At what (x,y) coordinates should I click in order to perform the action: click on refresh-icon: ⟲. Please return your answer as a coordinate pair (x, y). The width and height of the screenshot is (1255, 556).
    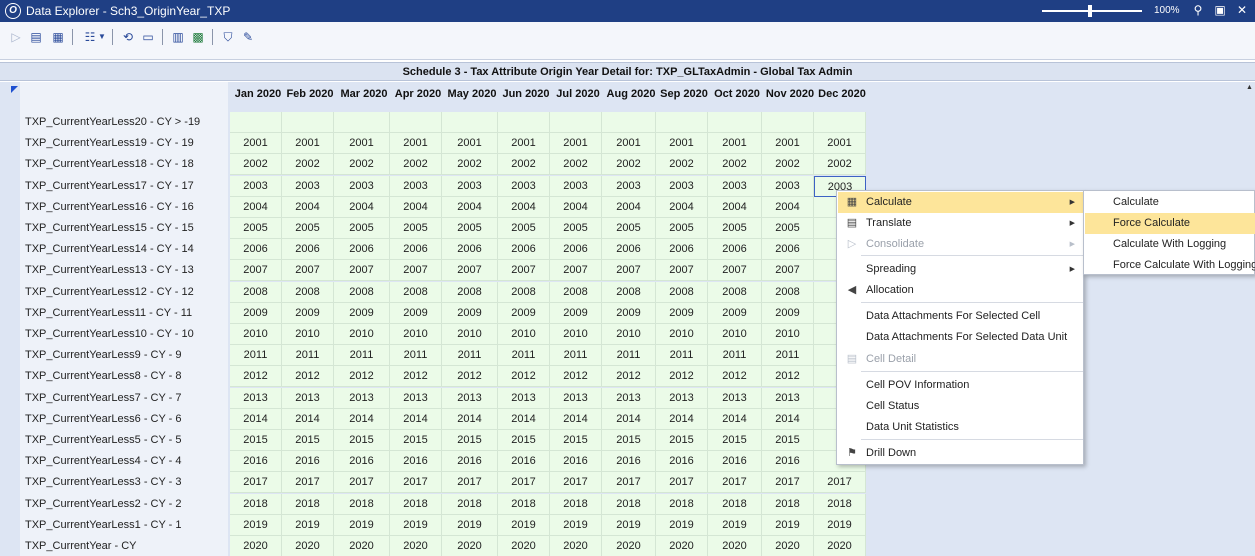
    Looking at the image, I should click on (128, 37).